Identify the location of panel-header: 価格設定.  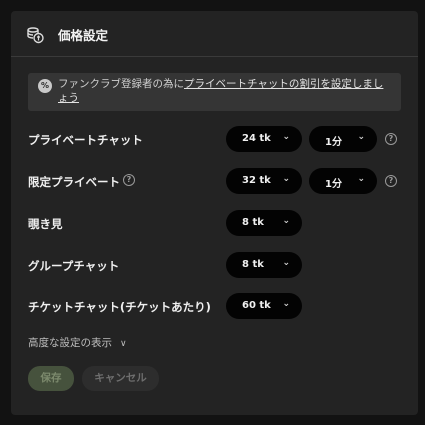
(214, 34).